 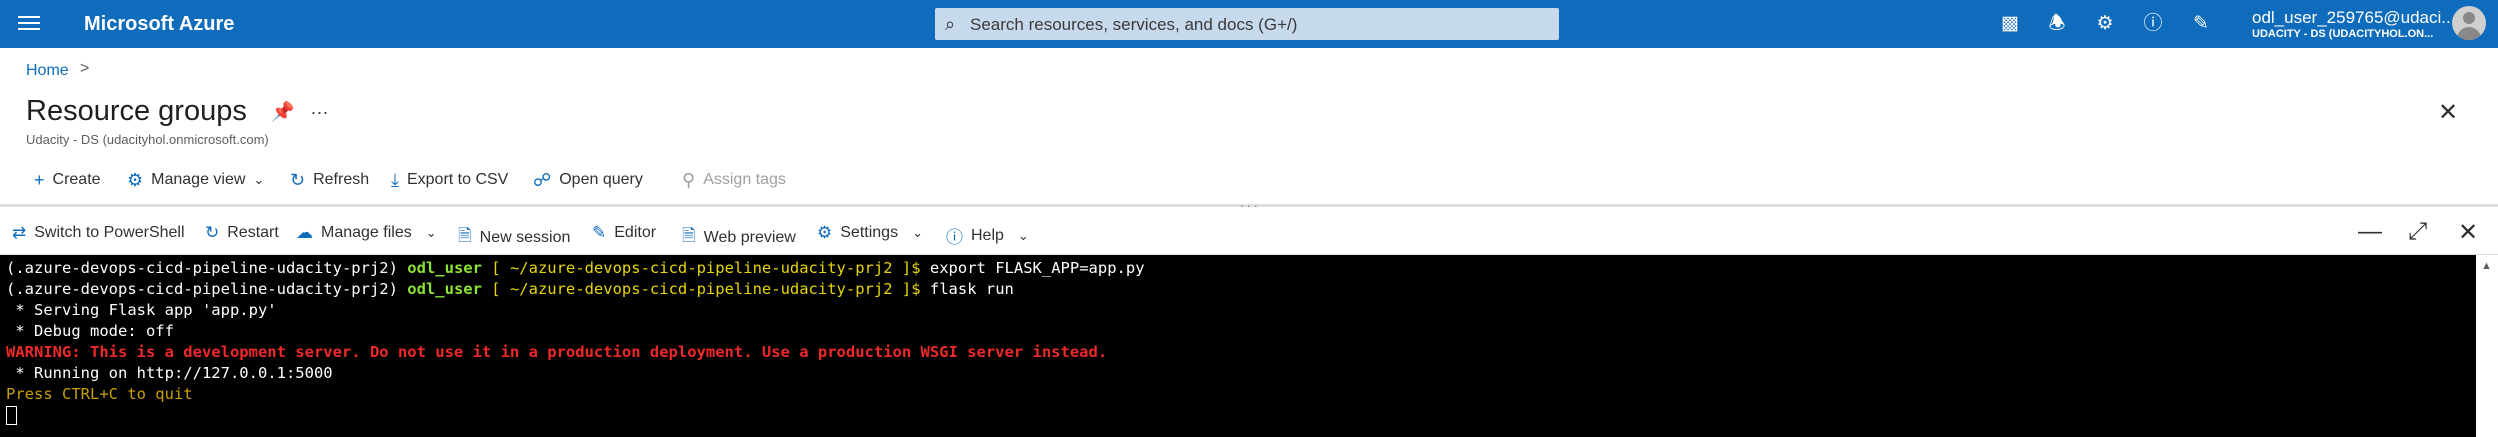 What do you see at coordinates (749, 237) in the screenshot?
I see `web-preview-label: Web preview` at bounding box center [749, 237].